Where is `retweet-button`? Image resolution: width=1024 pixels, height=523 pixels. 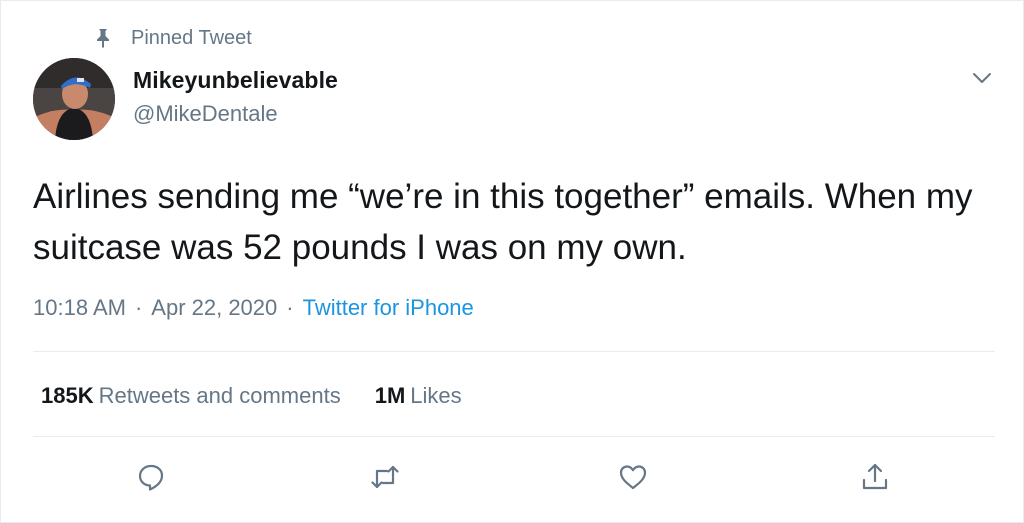 retweet-button is located at coordinates (385, 479).